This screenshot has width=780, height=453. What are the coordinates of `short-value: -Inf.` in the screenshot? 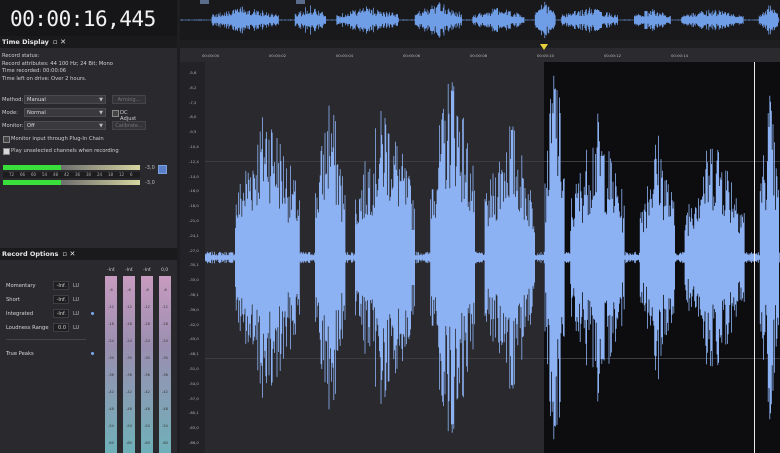 It's located at (61, 299).